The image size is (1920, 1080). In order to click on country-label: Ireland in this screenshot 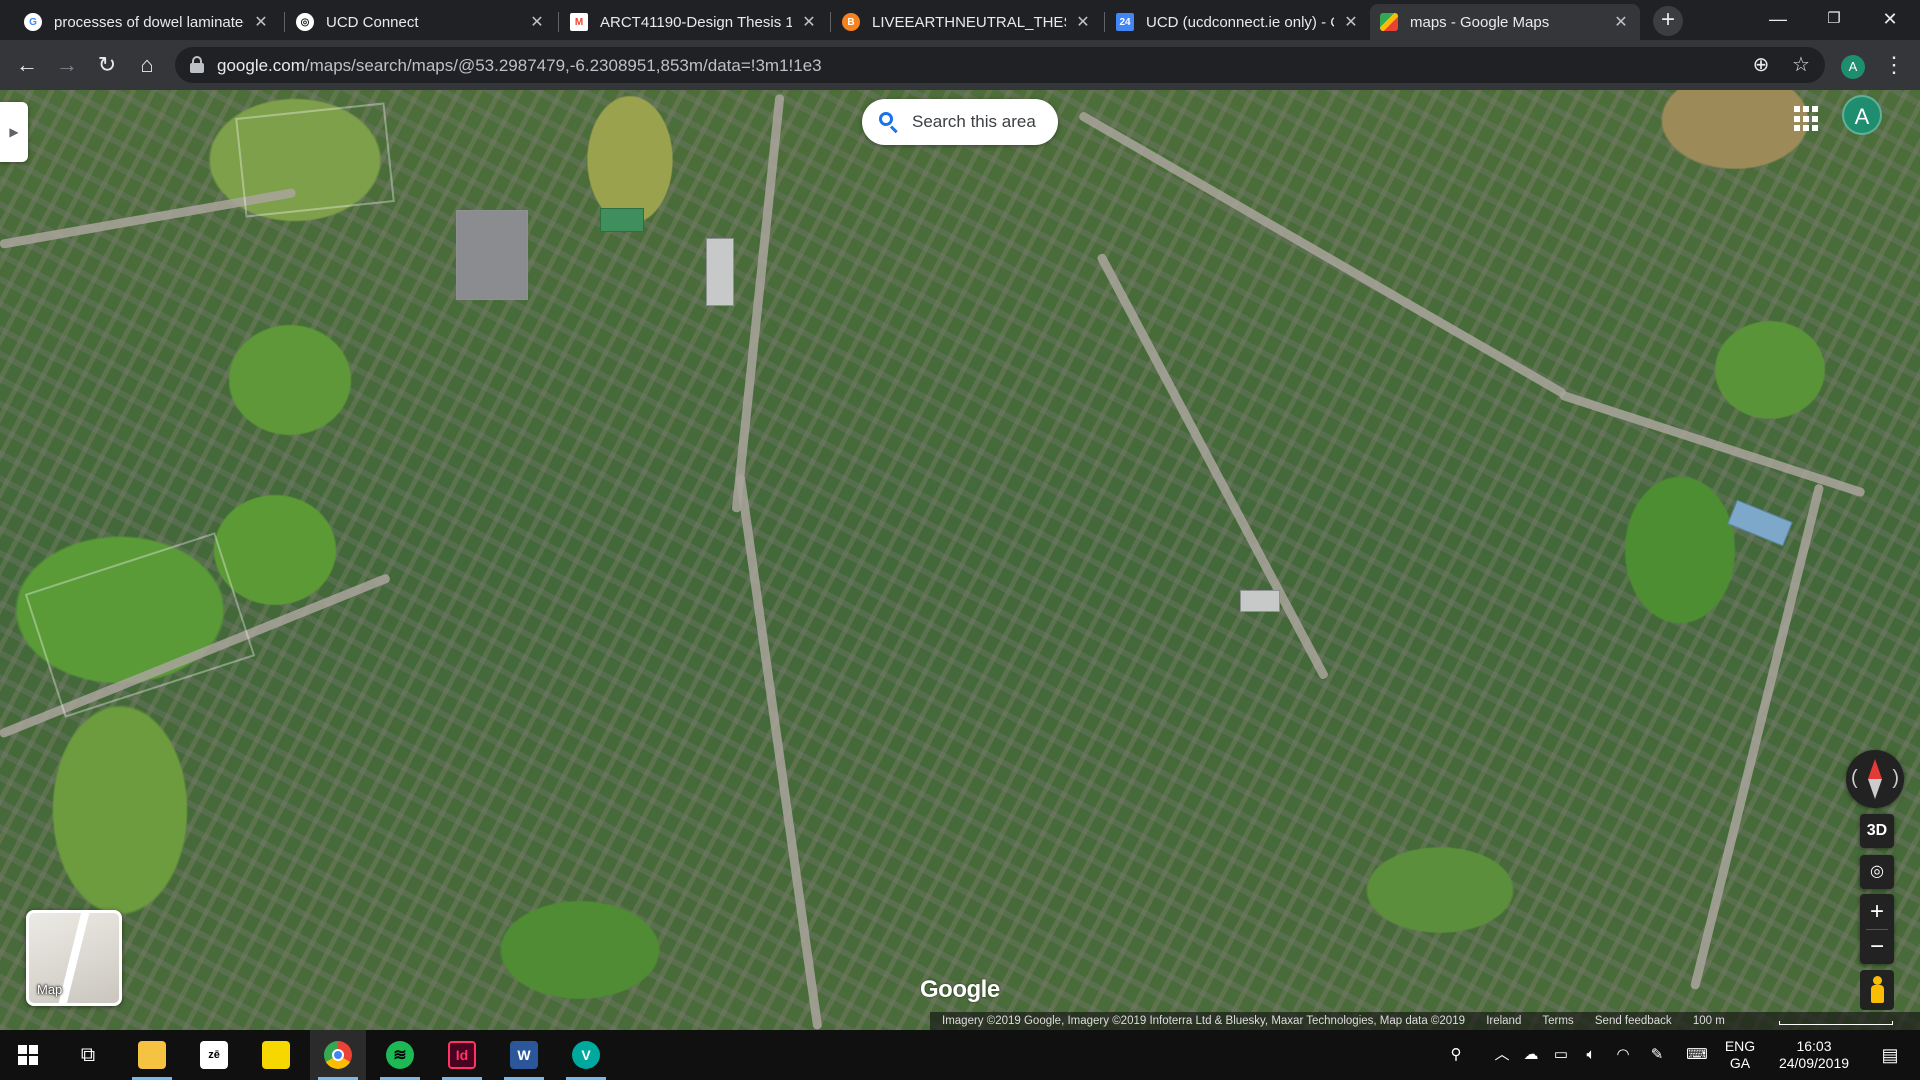, I will do `click(1504, 1021)`.